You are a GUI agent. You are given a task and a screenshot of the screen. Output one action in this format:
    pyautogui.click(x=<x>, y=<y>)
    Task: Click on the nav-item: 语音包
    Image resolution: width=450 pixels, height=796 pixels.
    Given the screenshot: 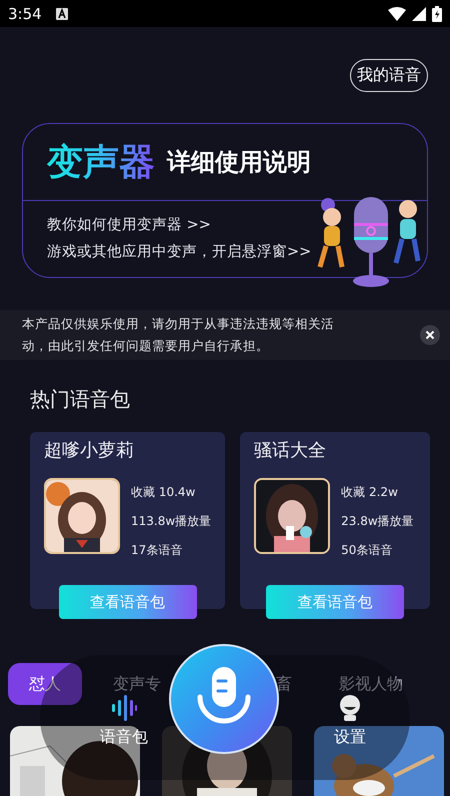 What is the action you would take?
    pyautogui.click(x=124, y=721)
    